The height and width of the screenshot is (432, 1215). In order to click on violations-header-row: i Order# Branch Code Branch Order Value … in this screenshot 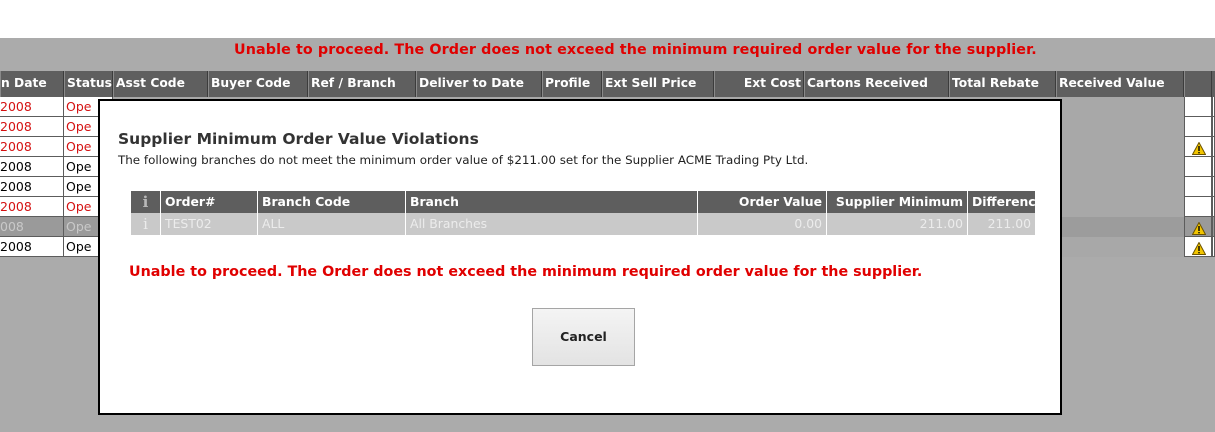, I will do `click(583, 202)`.